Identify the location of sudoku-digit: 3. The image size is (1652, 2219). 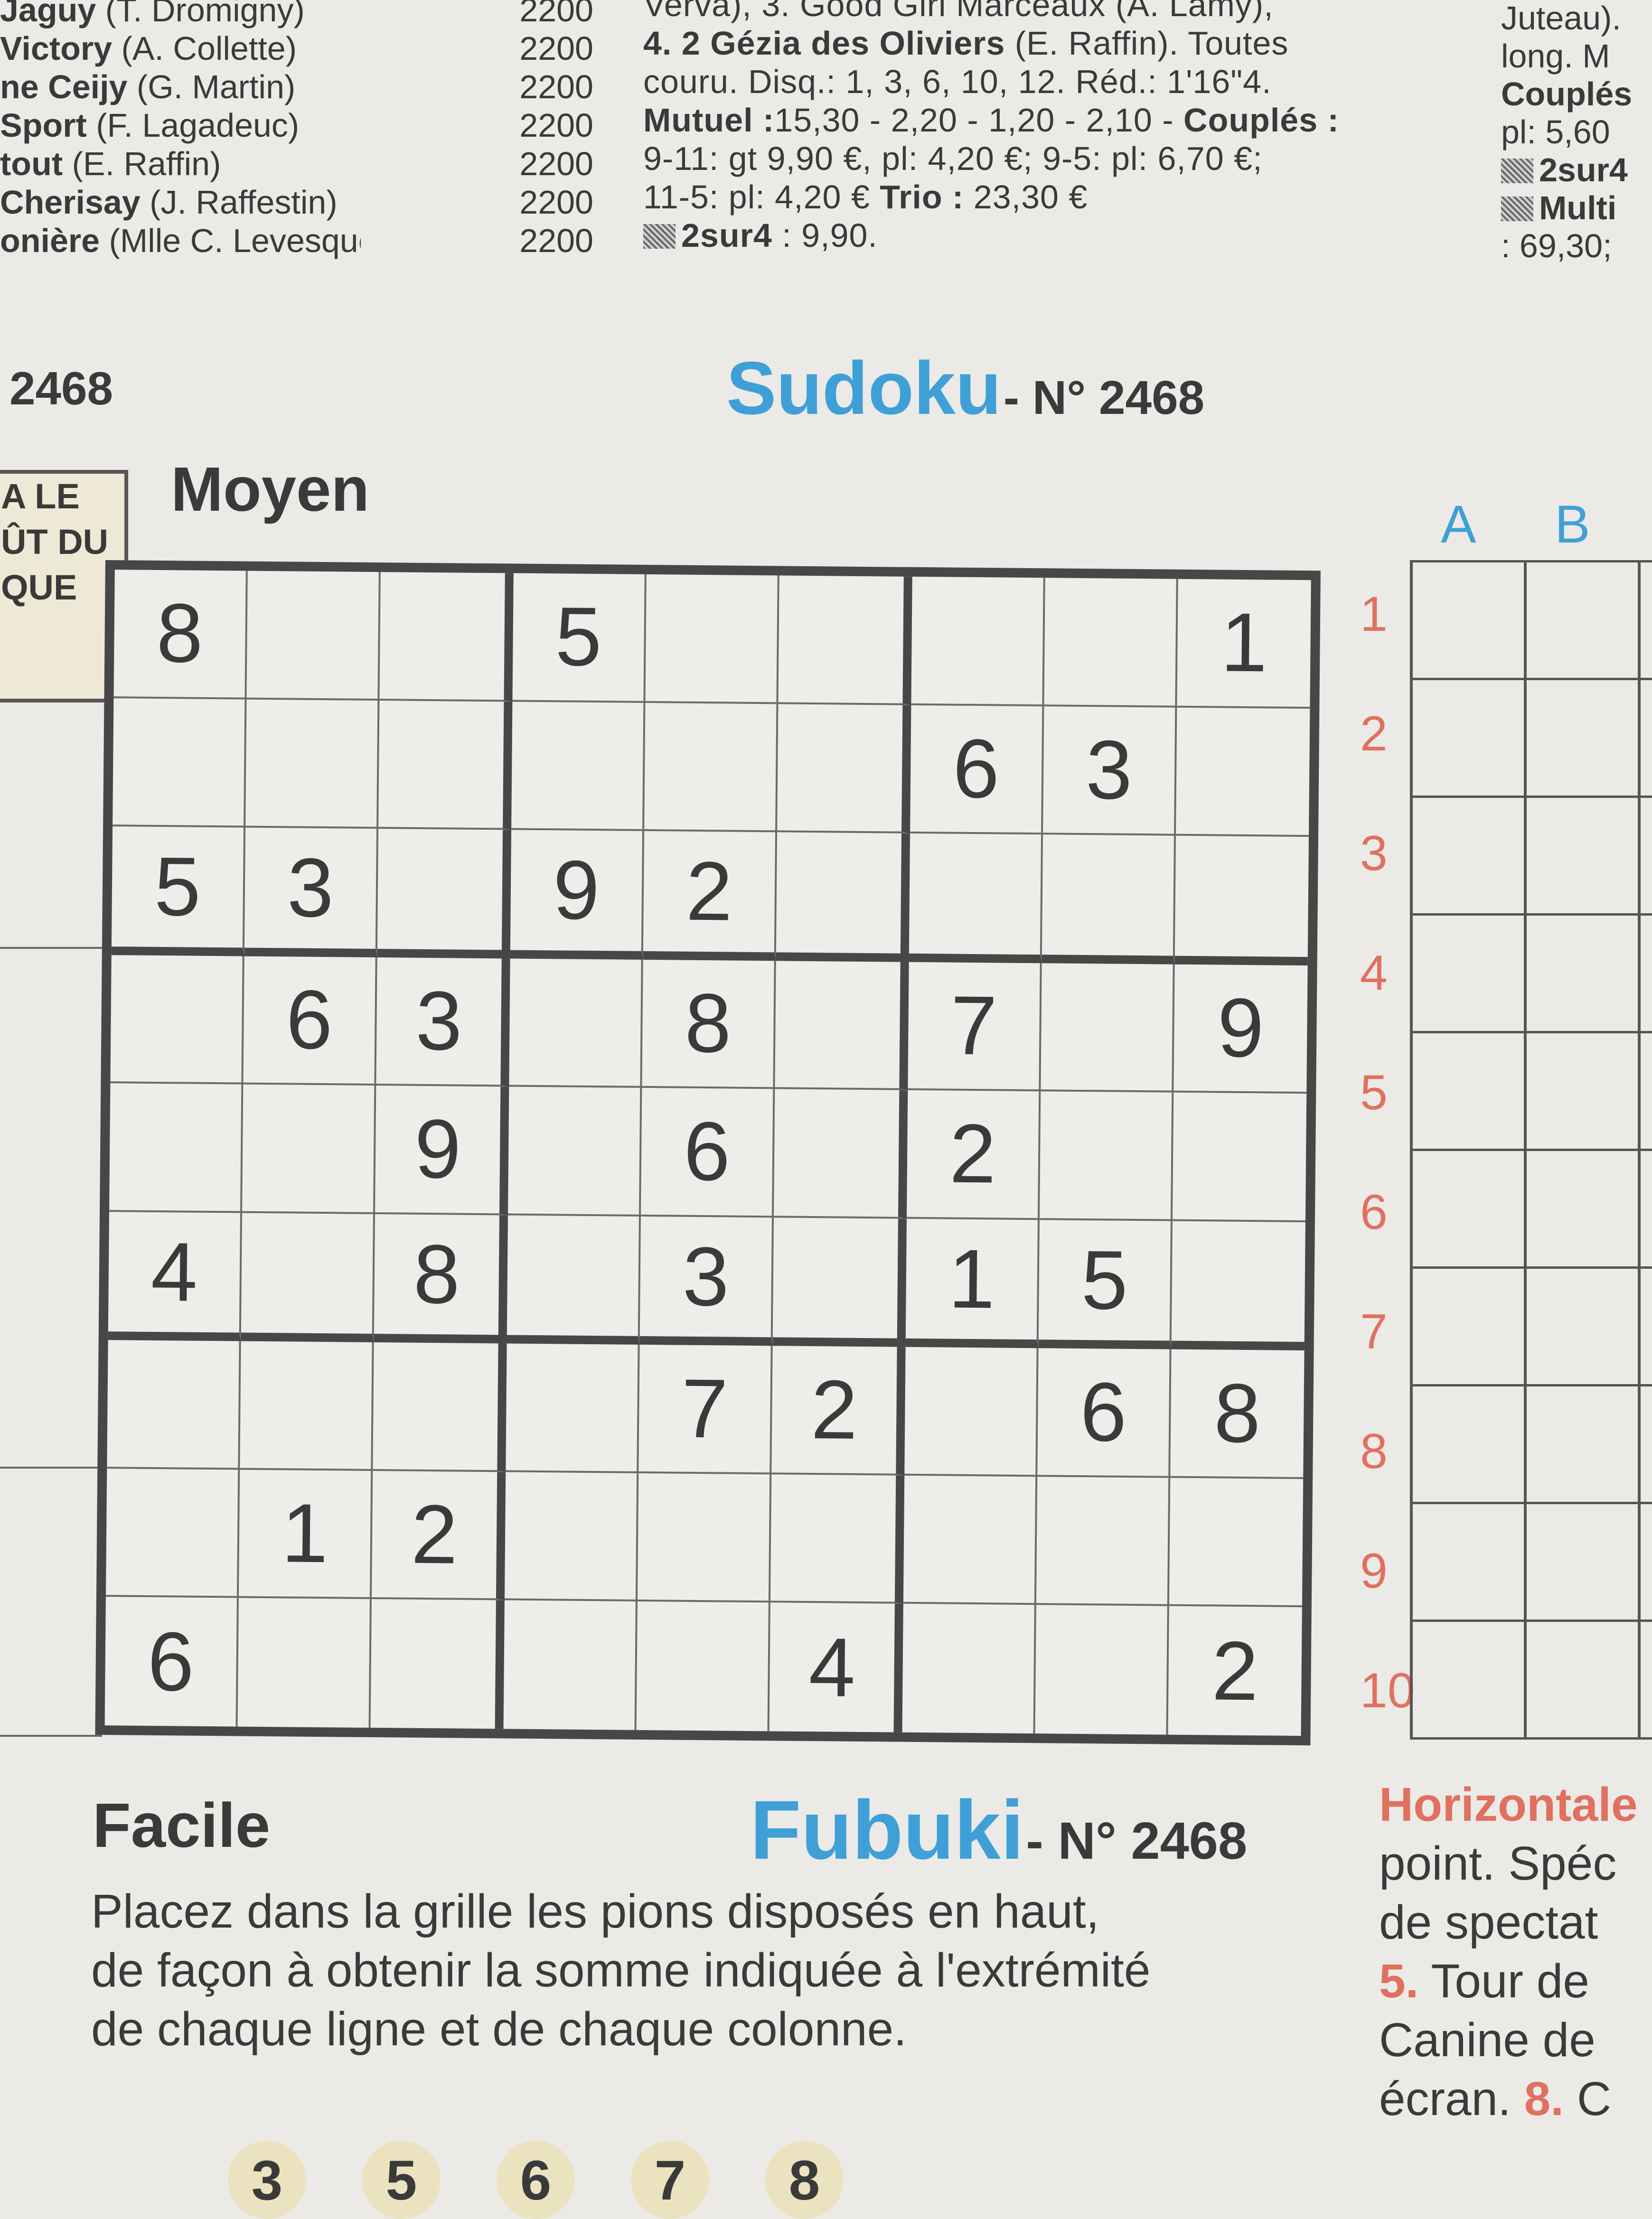
(1109, 770).